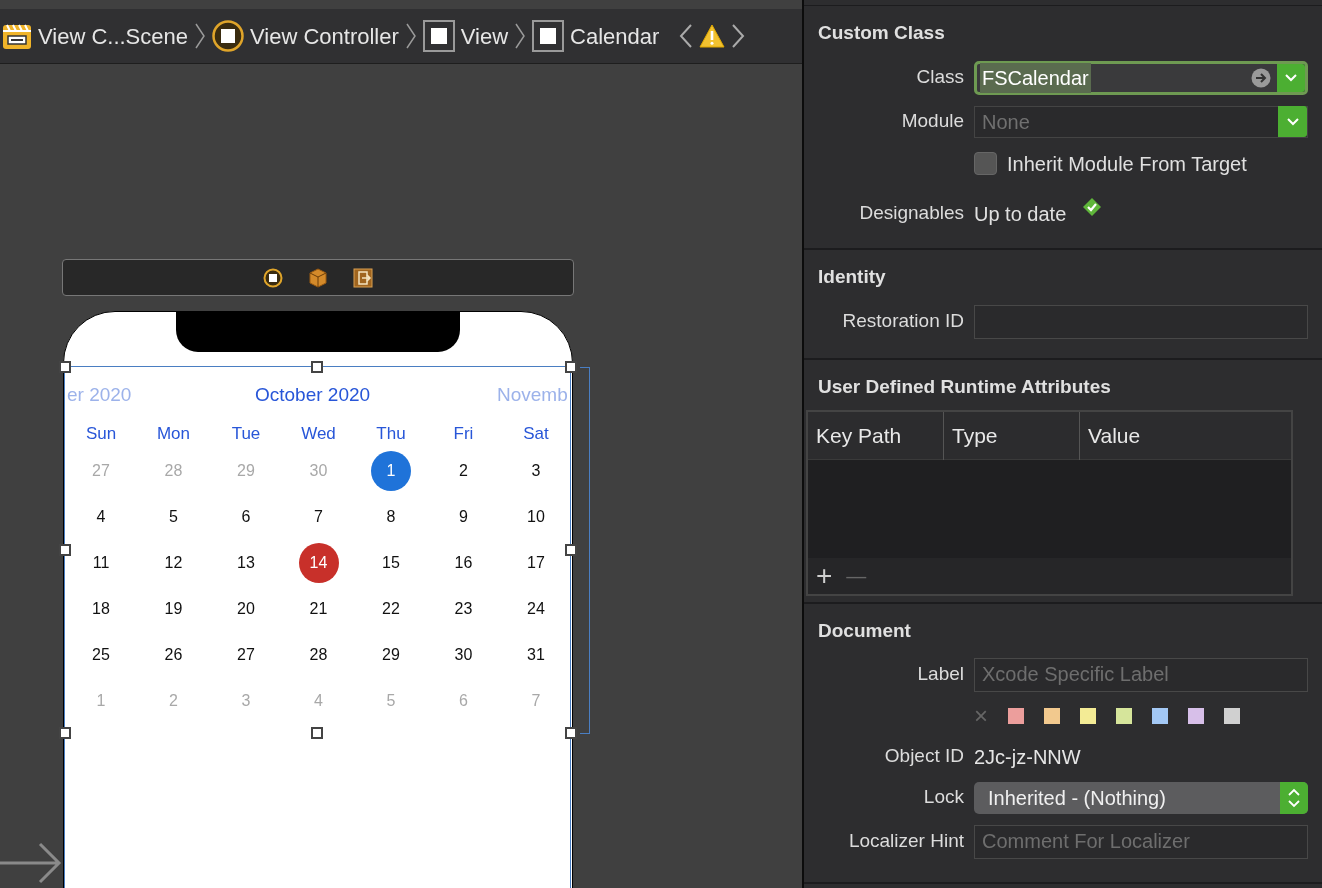 Image resolution: width=1322 pixels, height=888 pixels. I want to click on calendar-day: 19, so click(173, 609).